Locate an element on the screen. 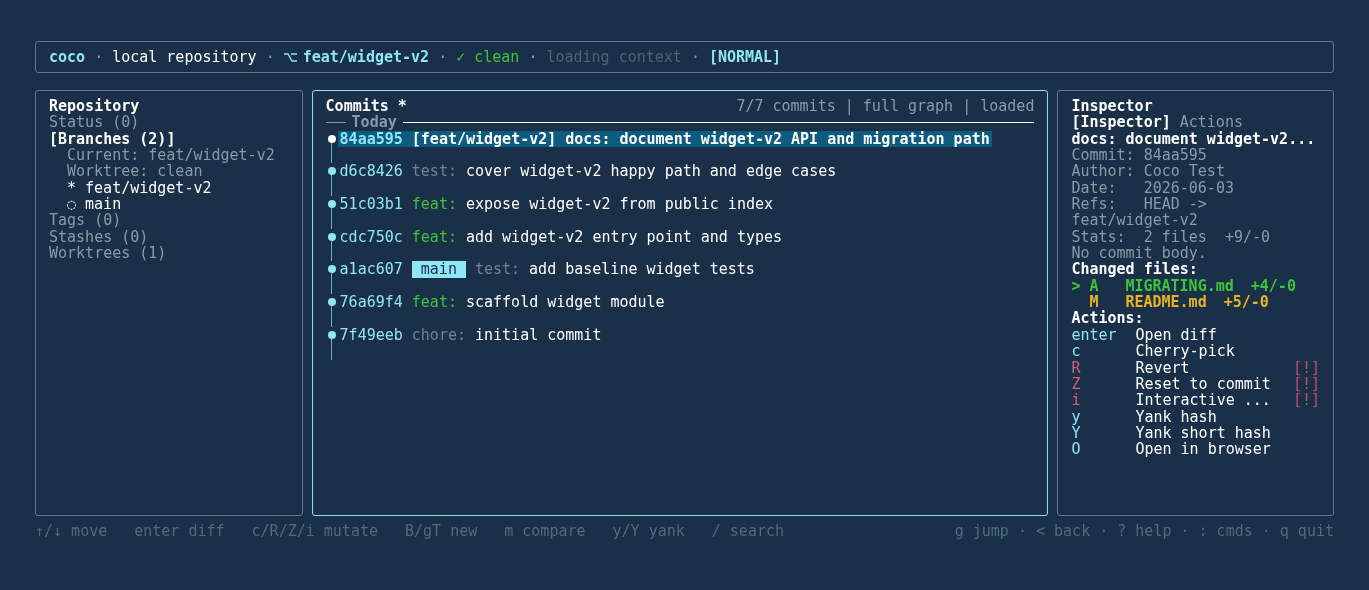 The height and width of the screenshot is (590, 1369). action-label: Reset to commit is located at coordinates (1203, 384).